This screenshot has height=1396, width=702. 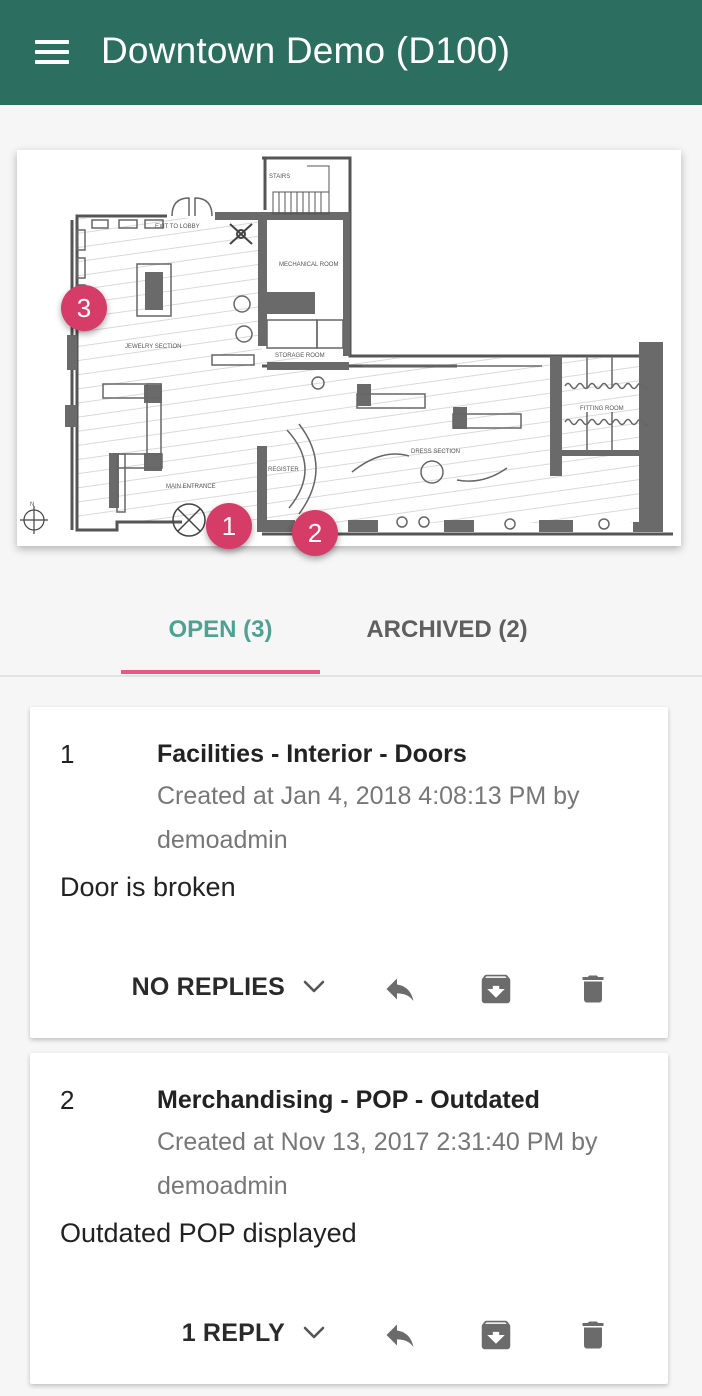 I want to click on replies-toggle-button: NO REPLIES, so click(x=229, y=987).